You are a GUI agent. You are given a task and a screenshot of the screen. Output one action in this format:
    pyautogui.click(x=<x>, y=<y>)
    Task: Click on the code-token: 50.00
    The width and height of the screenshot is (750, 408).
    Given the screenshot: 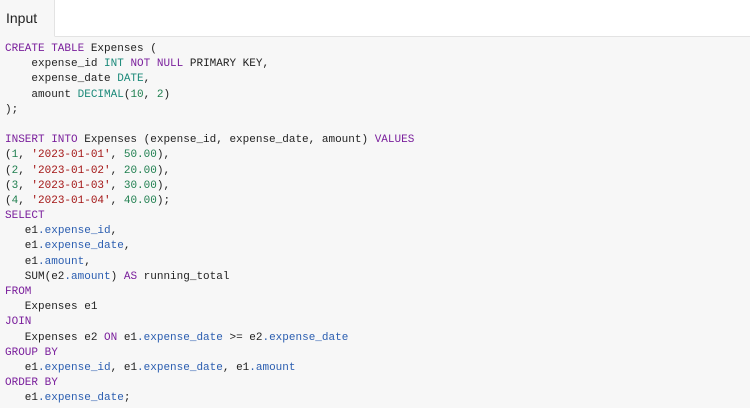 What is the action you would take?
    pyautogui.click(x=140, y=155)
    